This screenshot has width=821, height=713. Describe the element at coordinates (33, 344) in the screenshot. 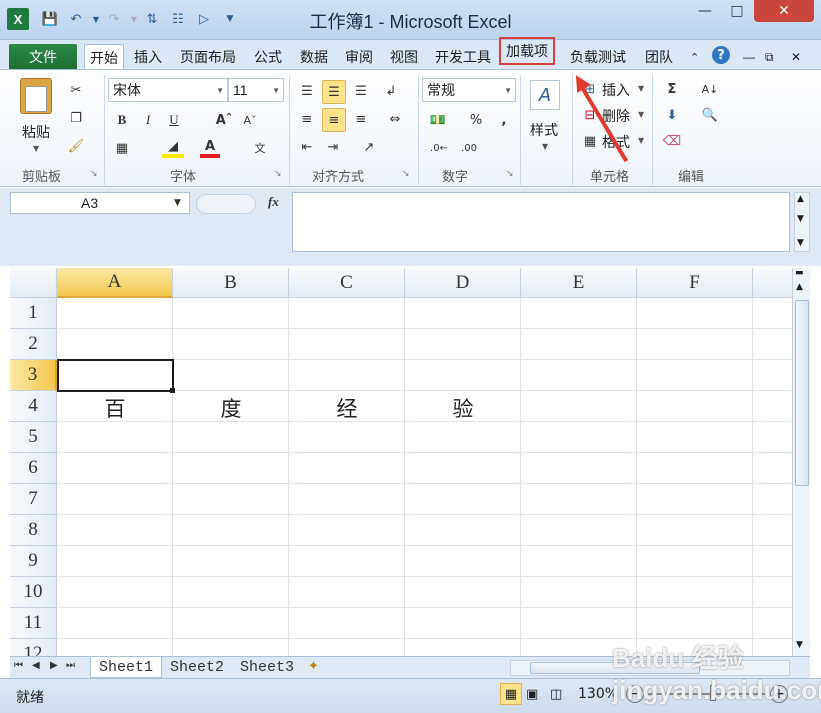

I see `row-header: 2` at that location.